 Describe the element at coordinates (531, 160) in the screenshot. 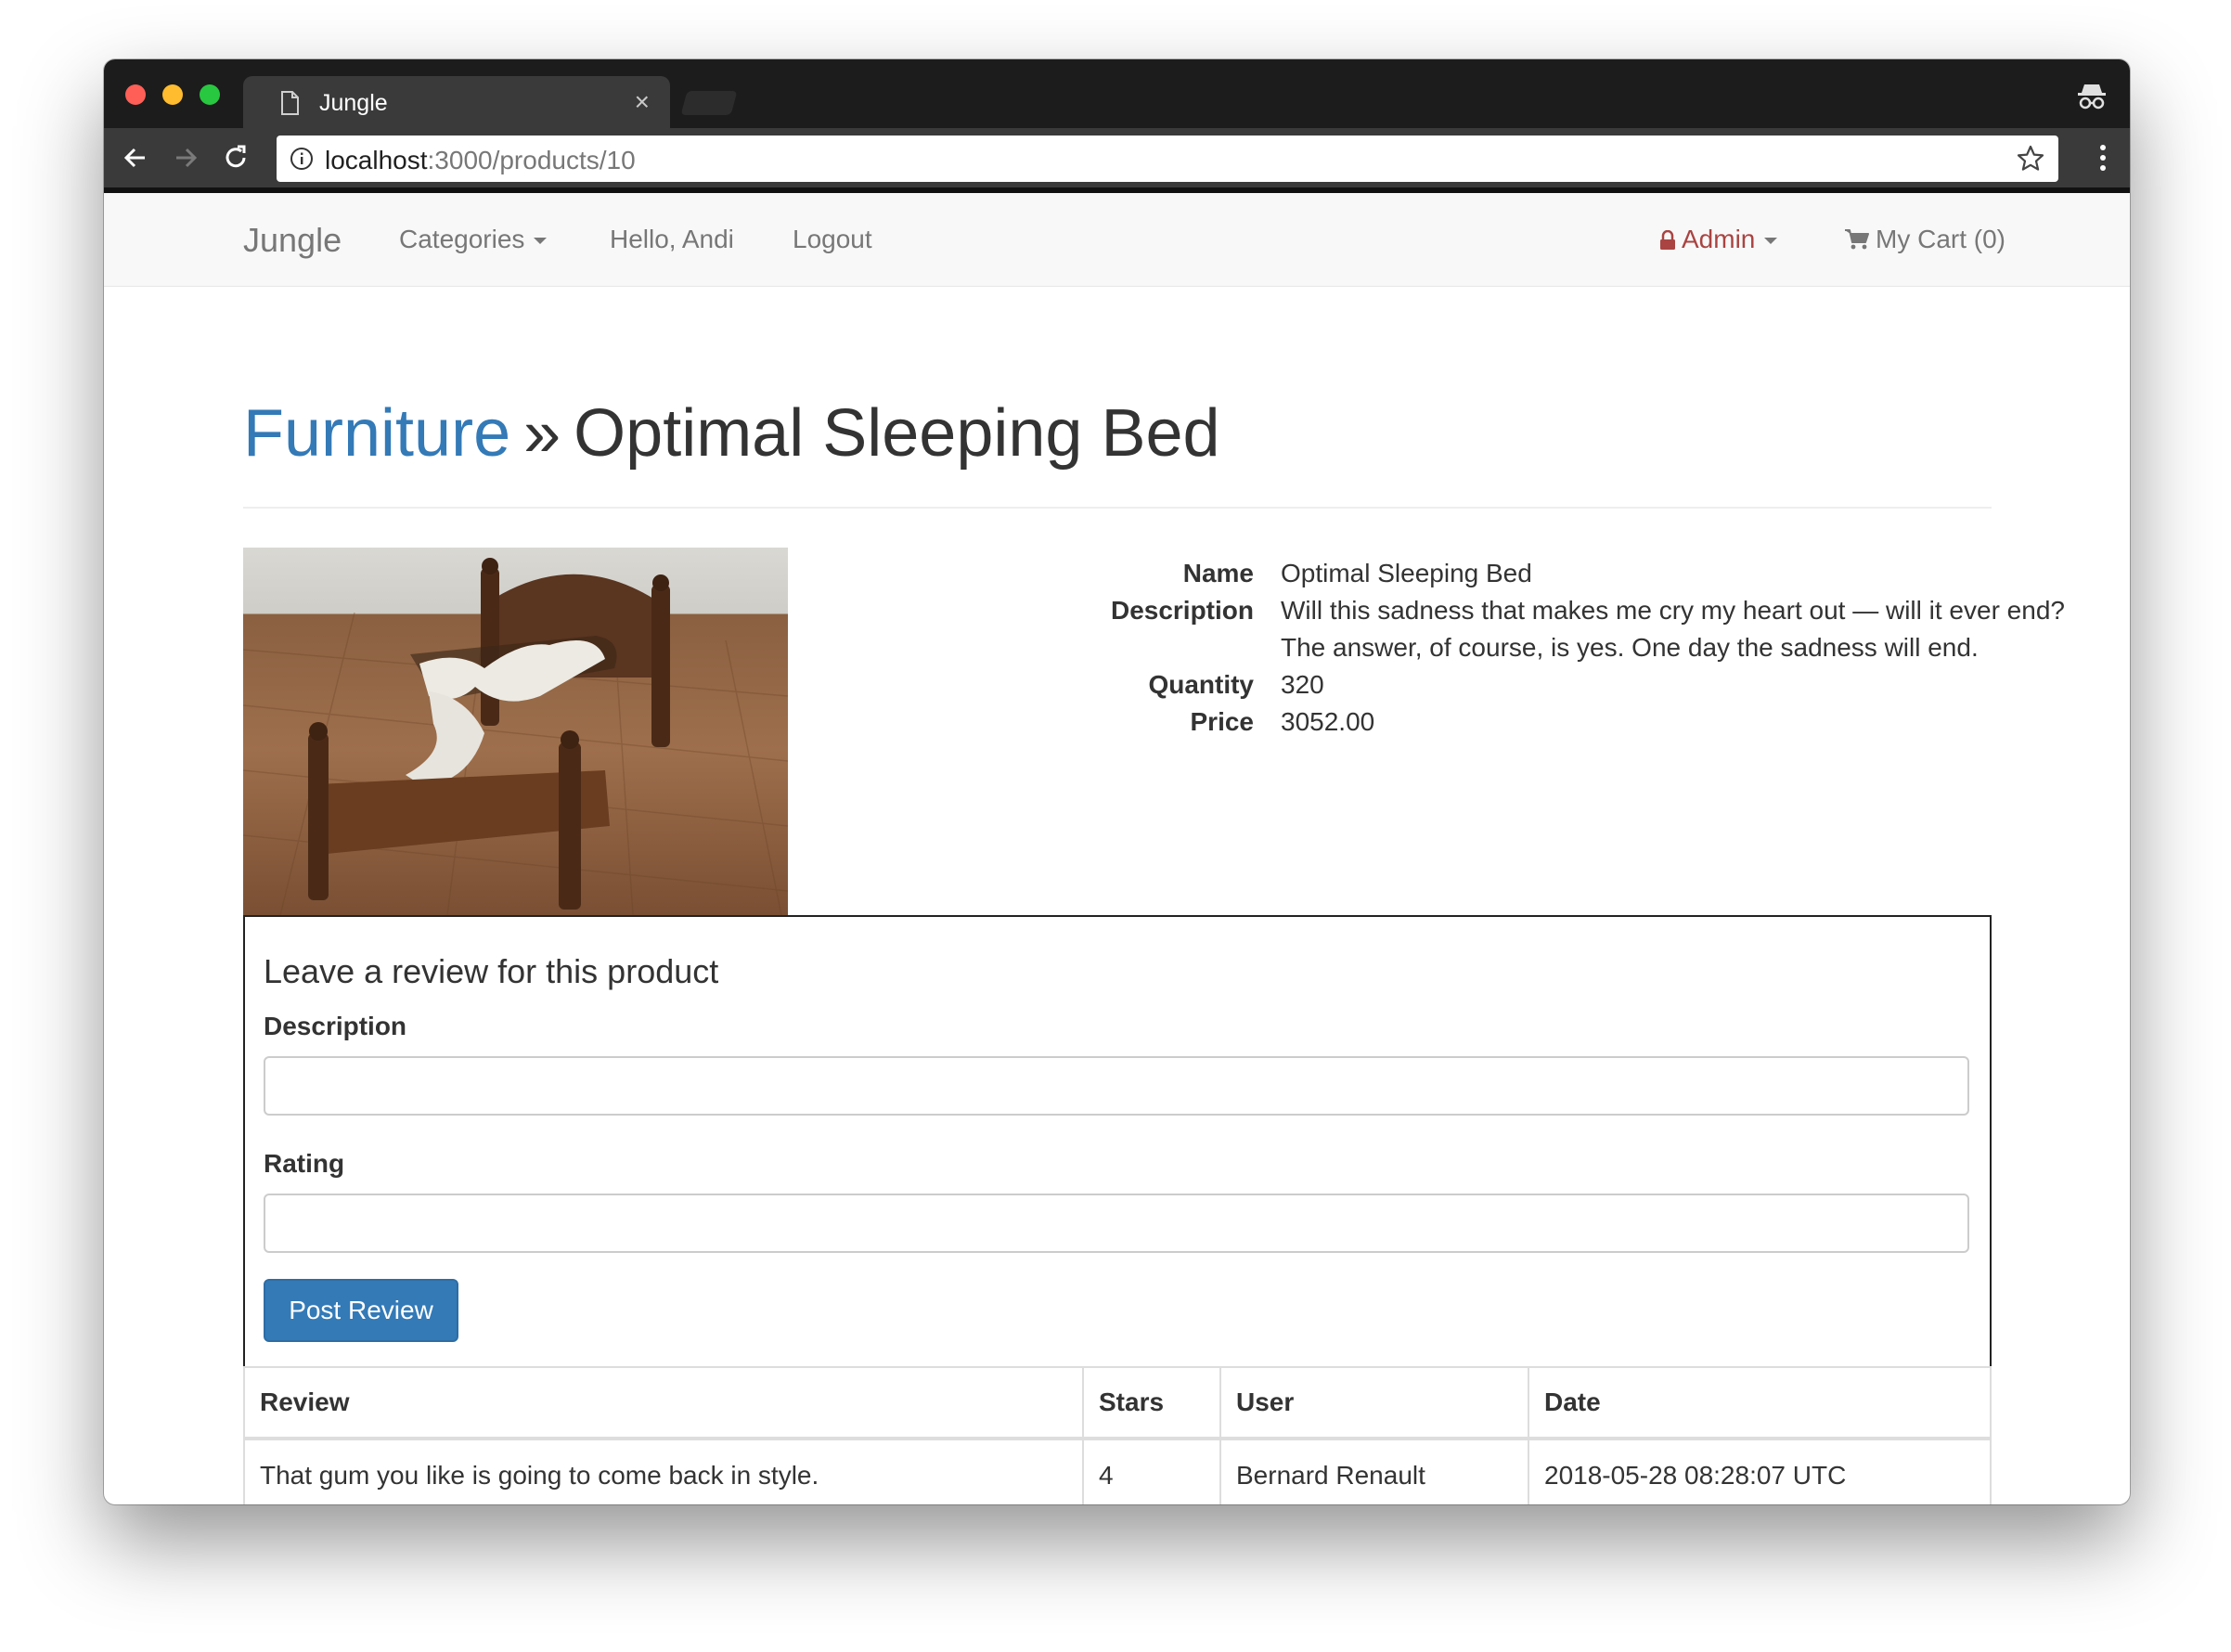

I see `url-path: :3000/products/10` at that location.